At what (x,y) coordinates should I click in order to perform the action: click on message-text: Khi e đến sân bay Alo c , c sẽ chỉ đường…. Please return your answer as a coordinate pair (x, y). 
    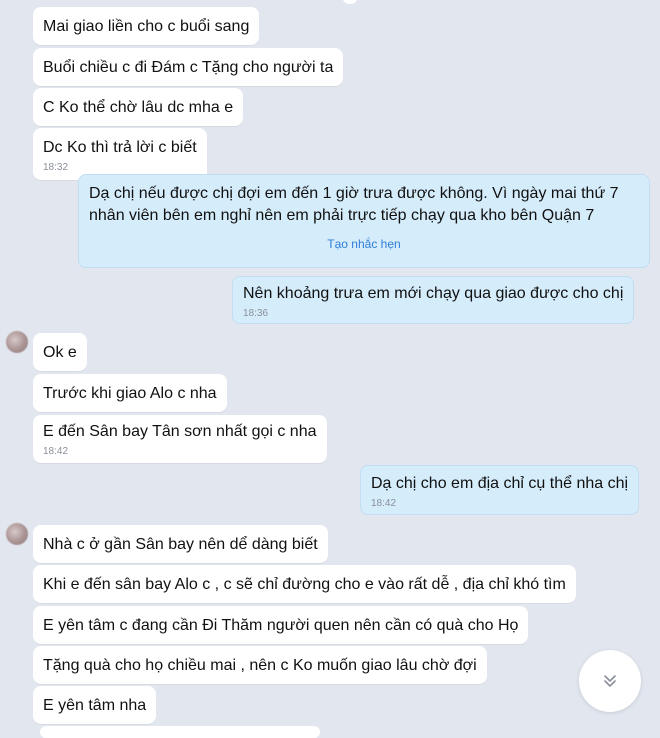
    Looking at the image, I should click on (304, 584).